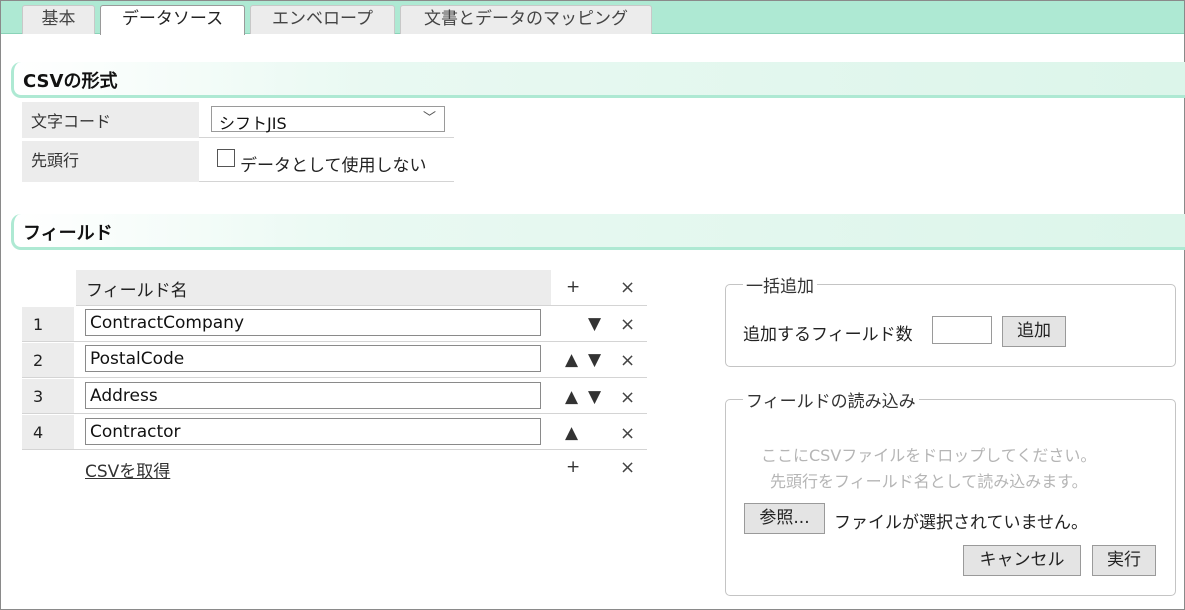 This screenshot has height=610, width=1185. Describe the element at coordinates (48, 432) in the screenshot. I see `table-row-number: 4` at that location.